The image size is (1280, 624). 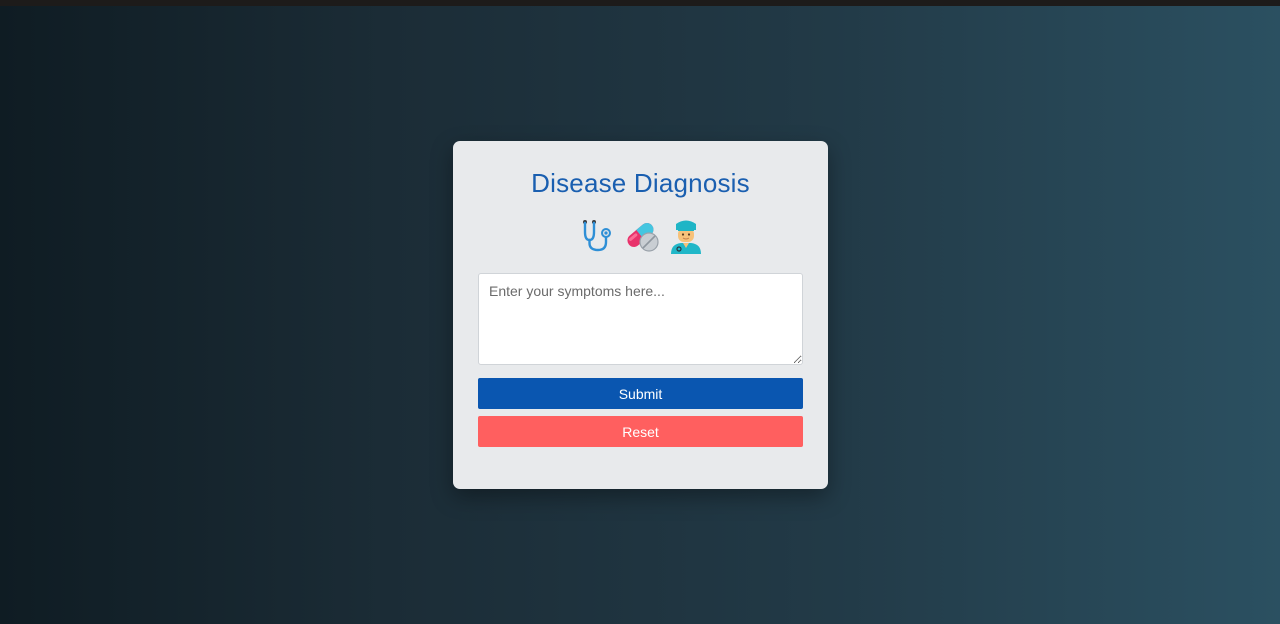 I want to click on symptoms-input, so click(x=640, y=319).